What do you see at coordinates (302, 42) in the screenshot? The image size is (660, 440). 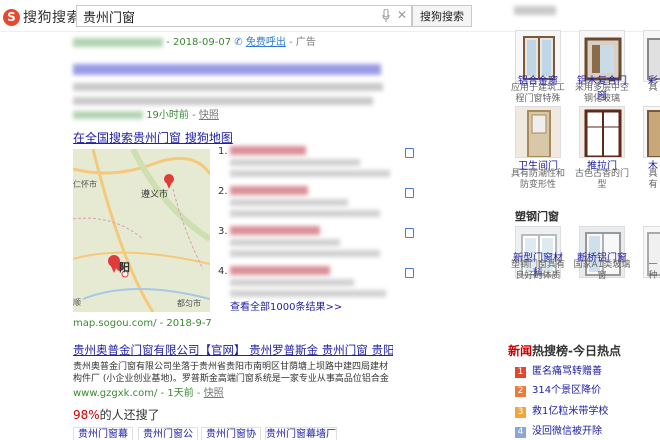 I see `ad-label: - 广告` at bounding box center [302, 42].